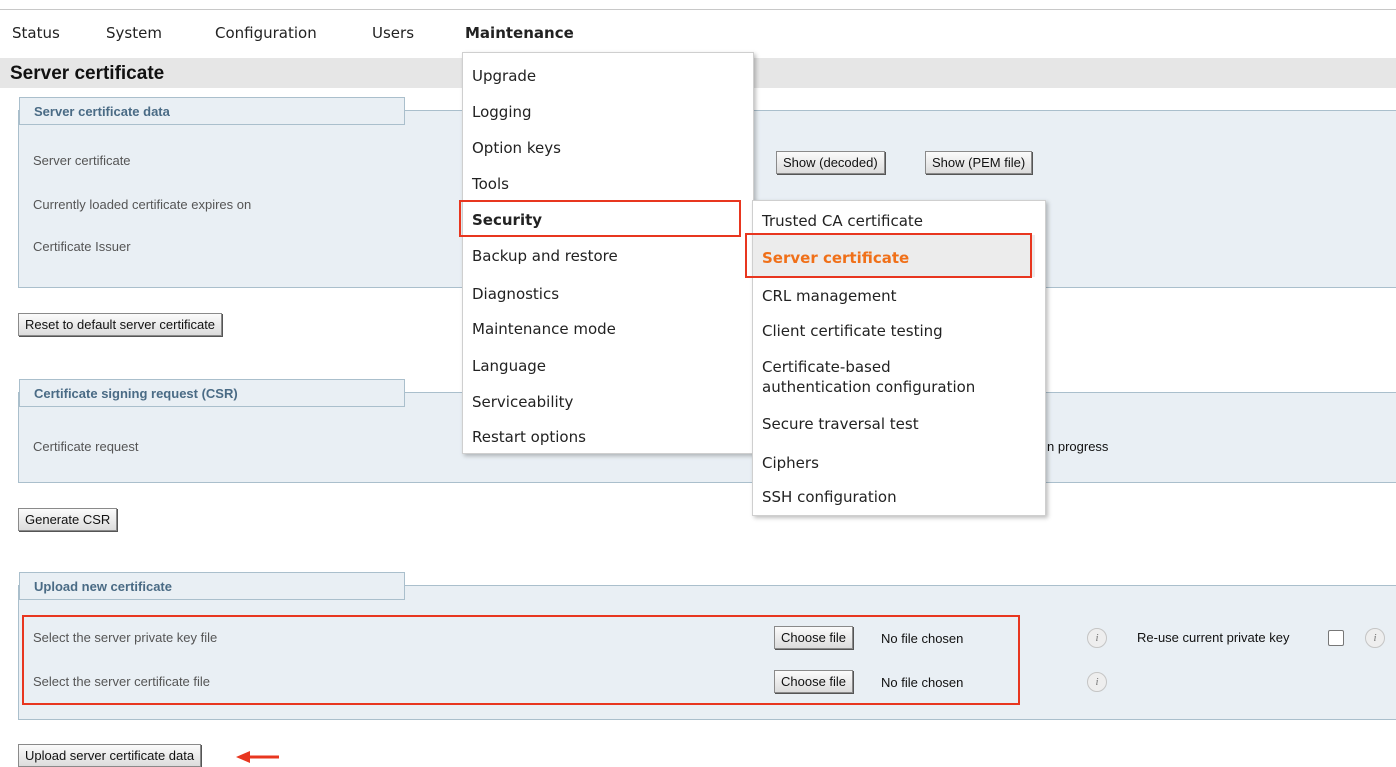  Describe the element at coordinates (519, 33) in the screenshot. I see `nav-maintenance: Maintenance` at that location.